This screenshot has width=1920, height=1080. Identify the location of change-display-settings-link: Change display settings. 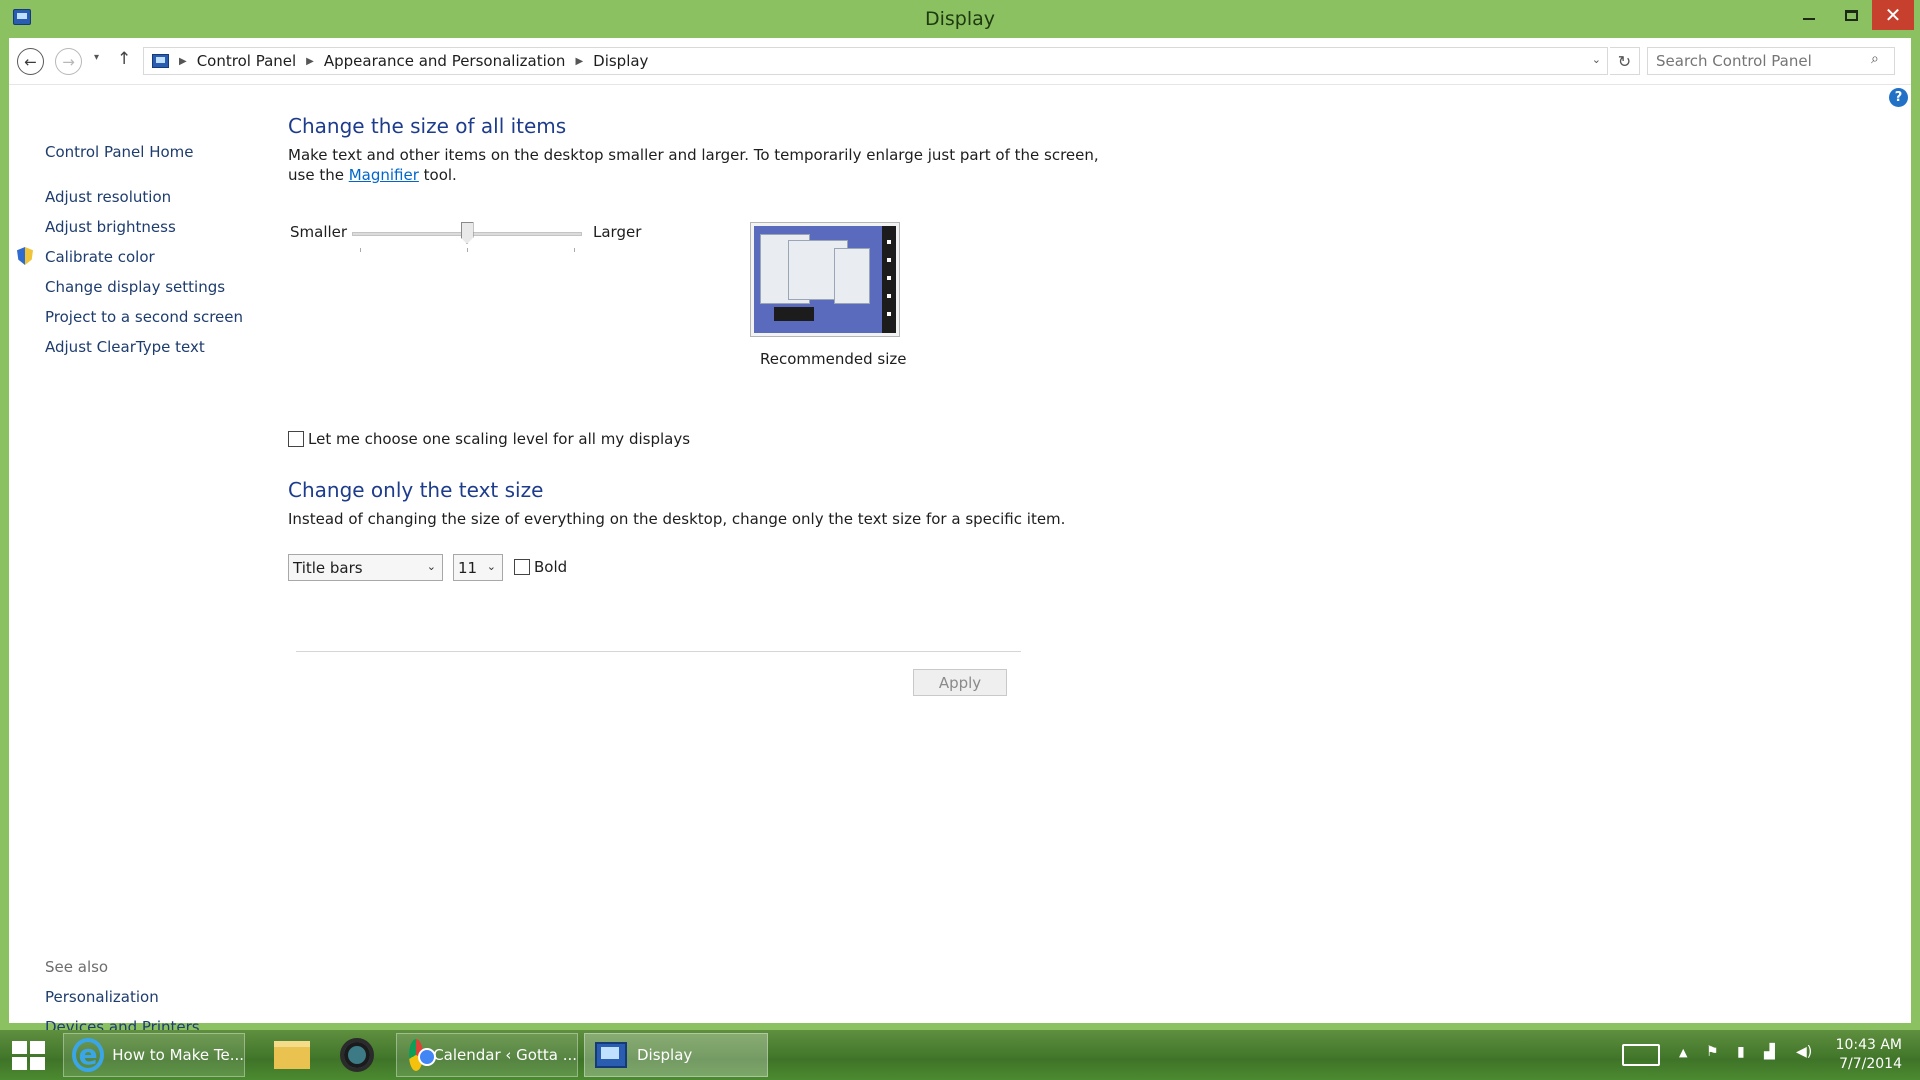
(135, 287).